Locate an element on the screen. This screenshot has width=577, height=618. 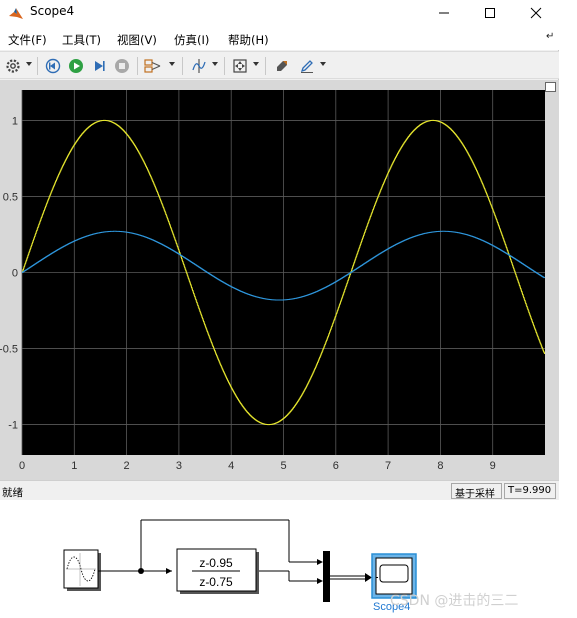
mux-block is located at coordinates (326, 576).